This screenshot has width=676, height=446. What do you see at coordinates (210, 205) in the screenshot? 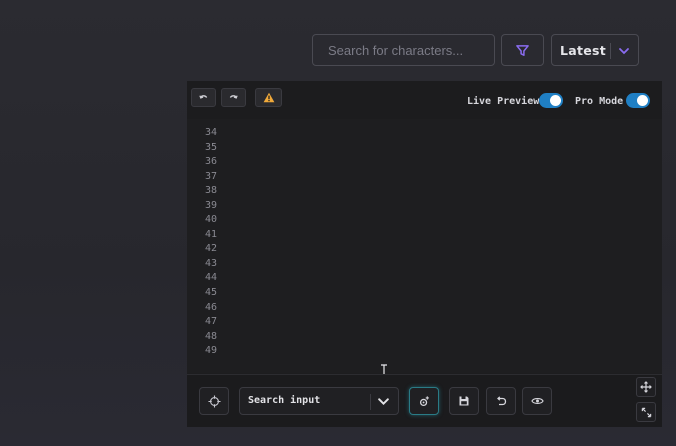
I see `line-number: 39` at bounding box center [210, 205].